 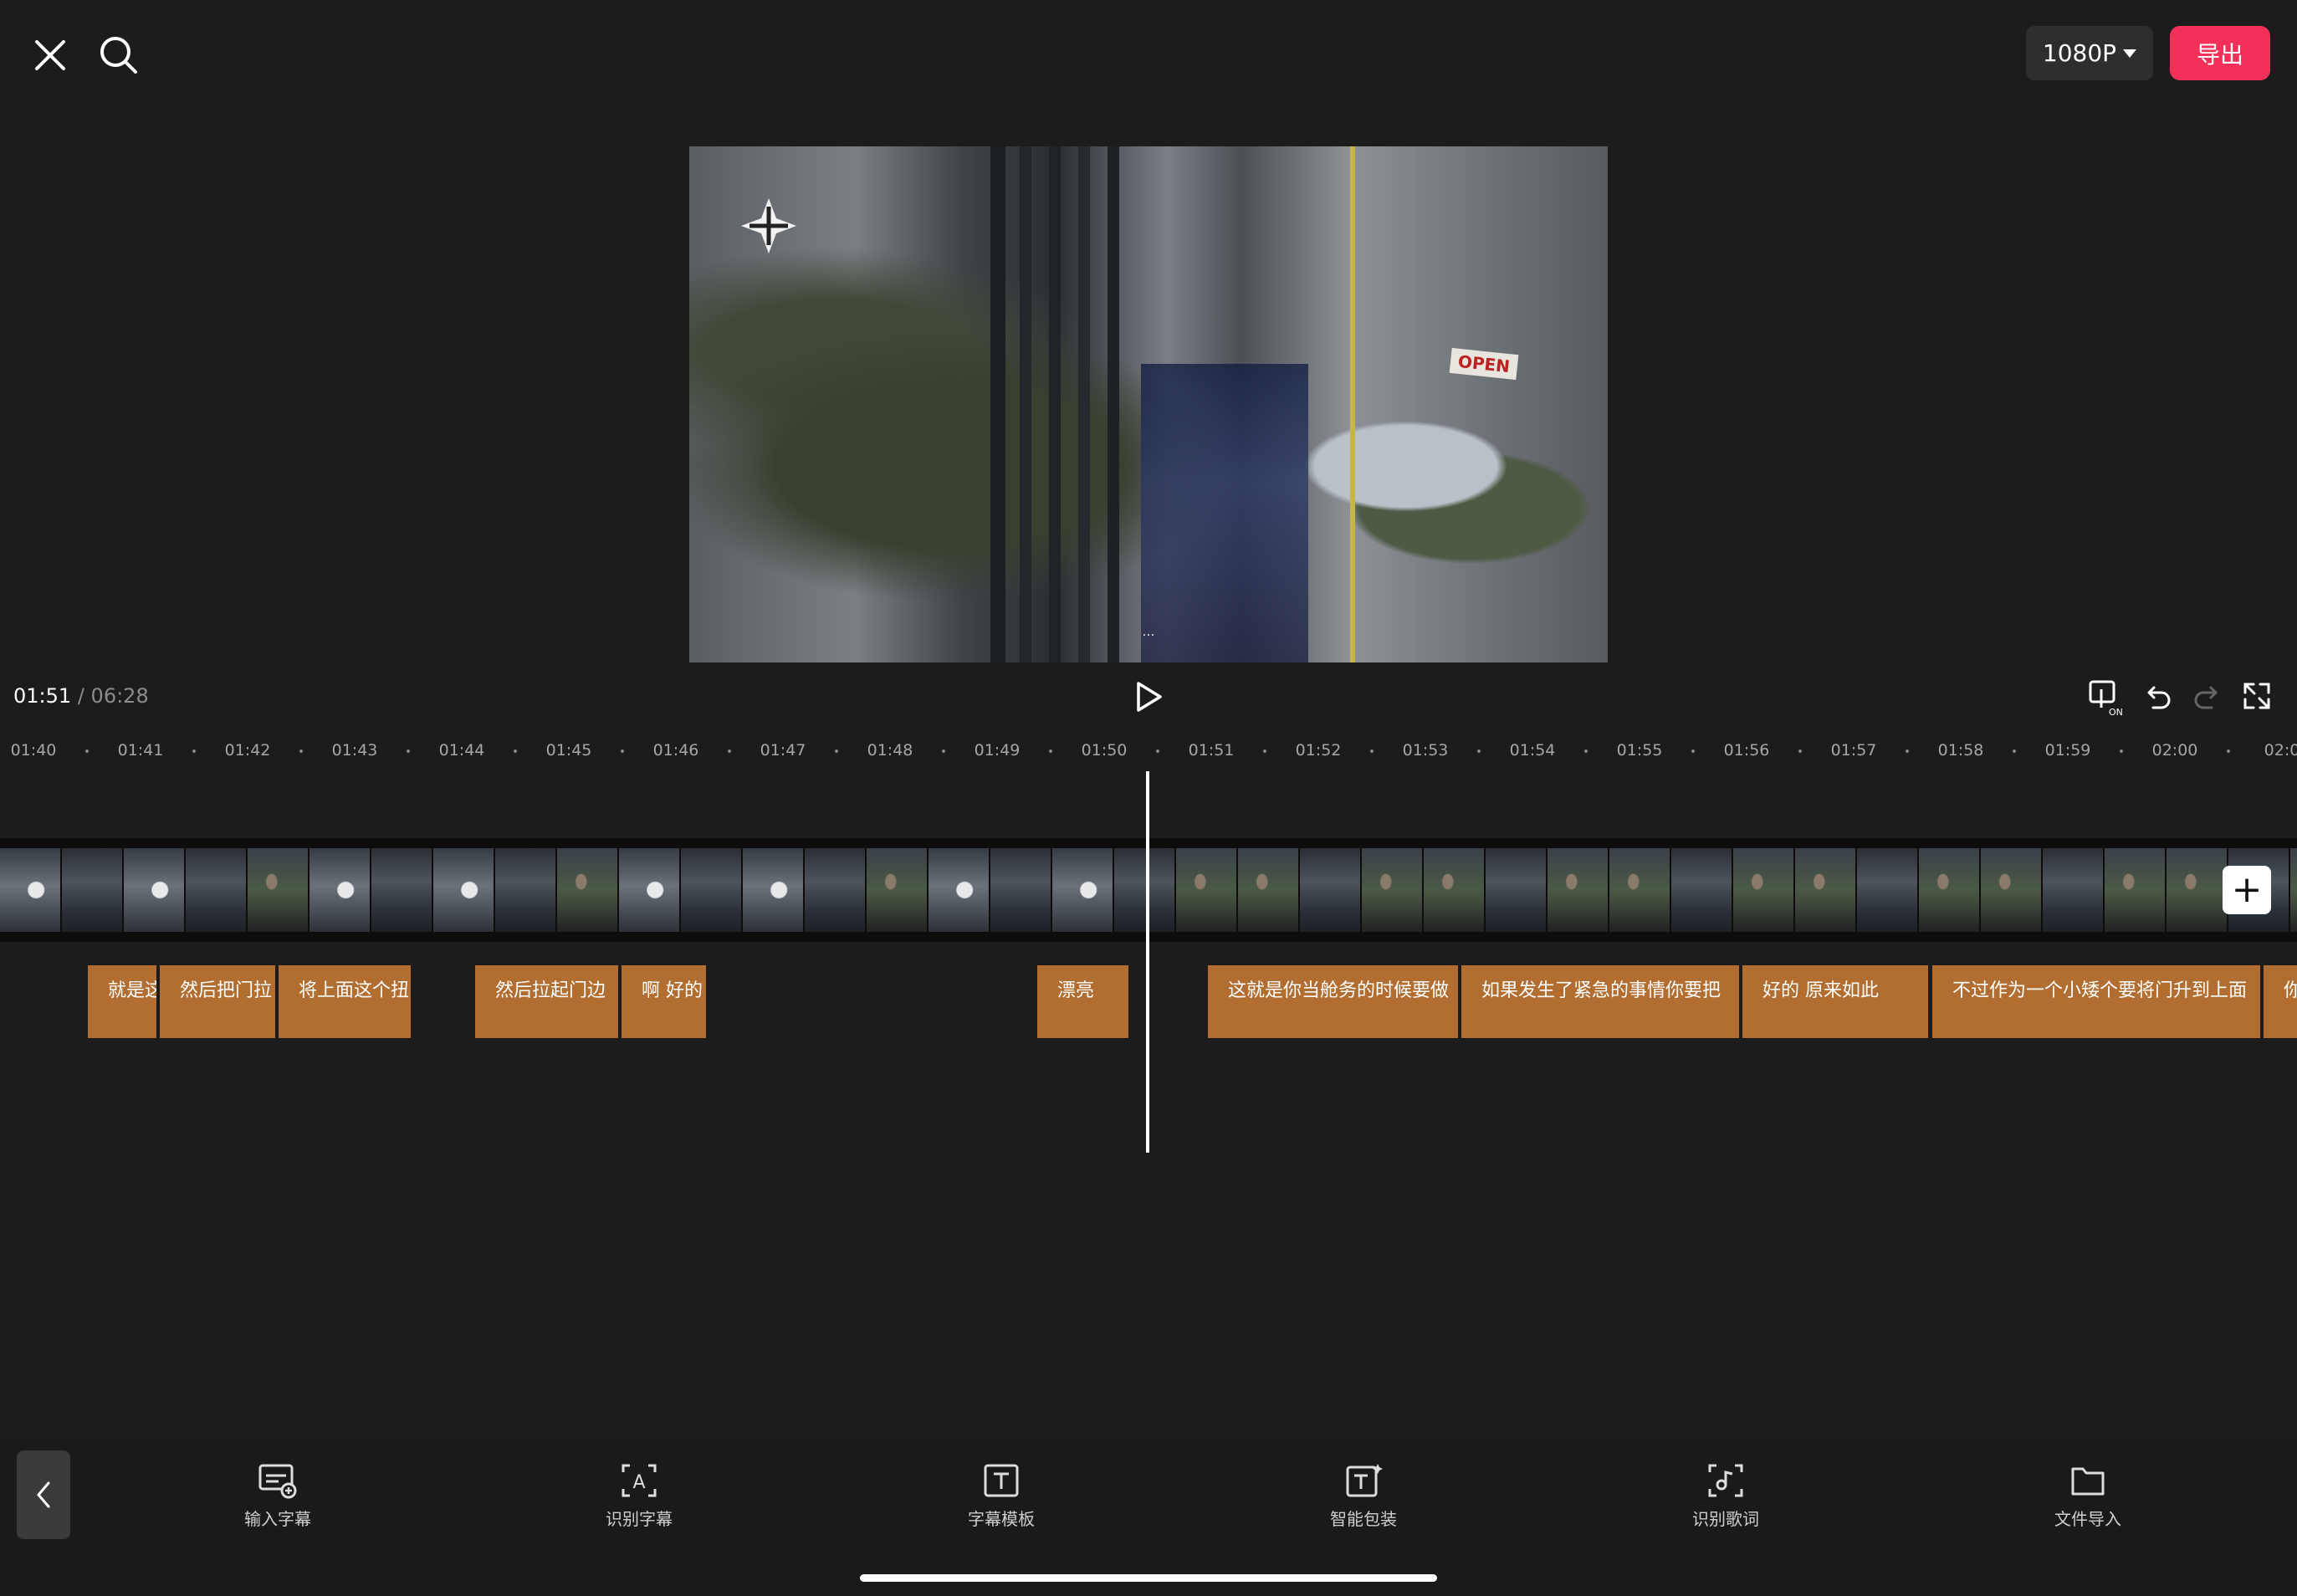 I want to click on subtitle-clip: 如果发生了紧急的事情你要把, so click(x=1600, y=1001).